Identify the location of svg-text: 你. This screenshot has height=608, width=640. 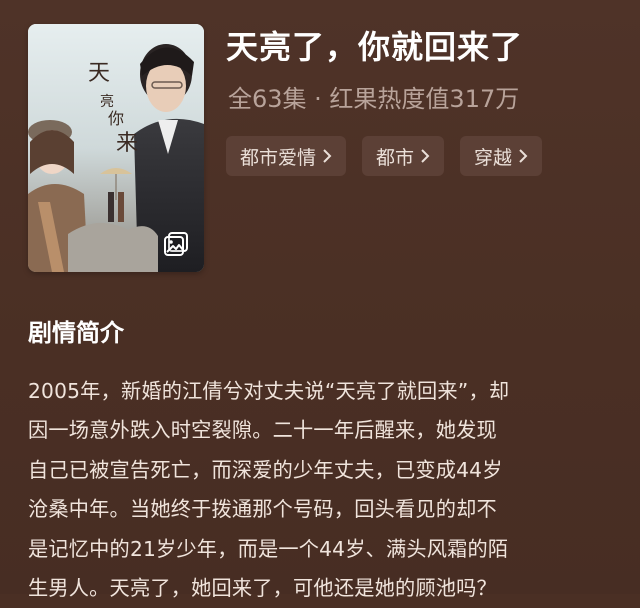
(116, 118).